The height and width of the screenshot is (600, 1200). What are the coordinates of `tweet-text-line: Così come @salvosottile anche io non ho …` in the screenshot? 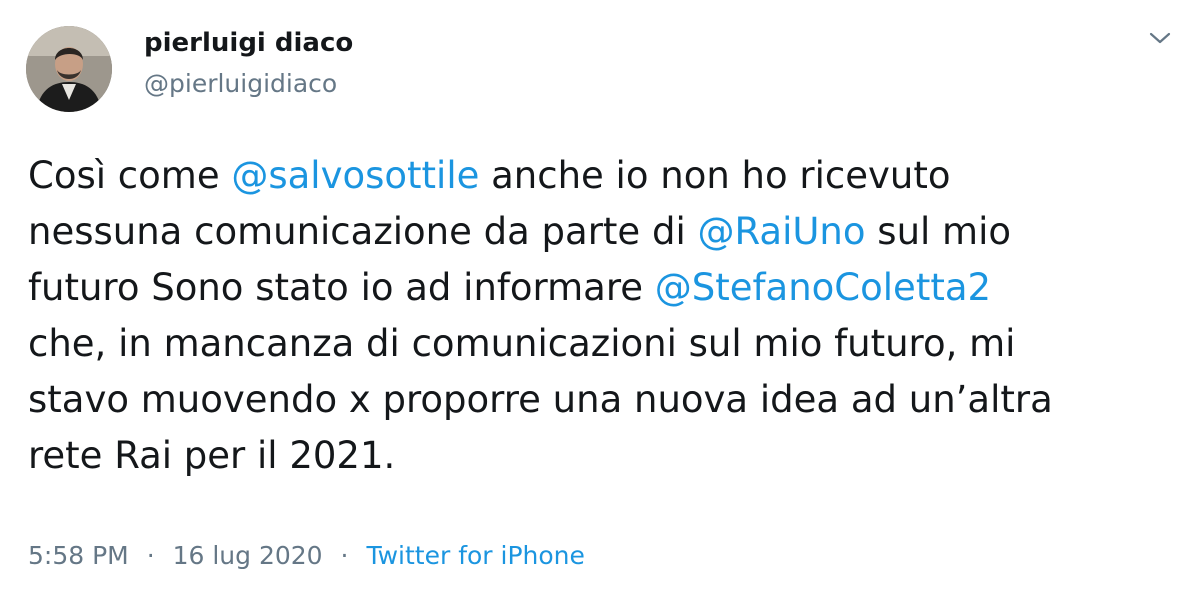 It's located at (603, 176).